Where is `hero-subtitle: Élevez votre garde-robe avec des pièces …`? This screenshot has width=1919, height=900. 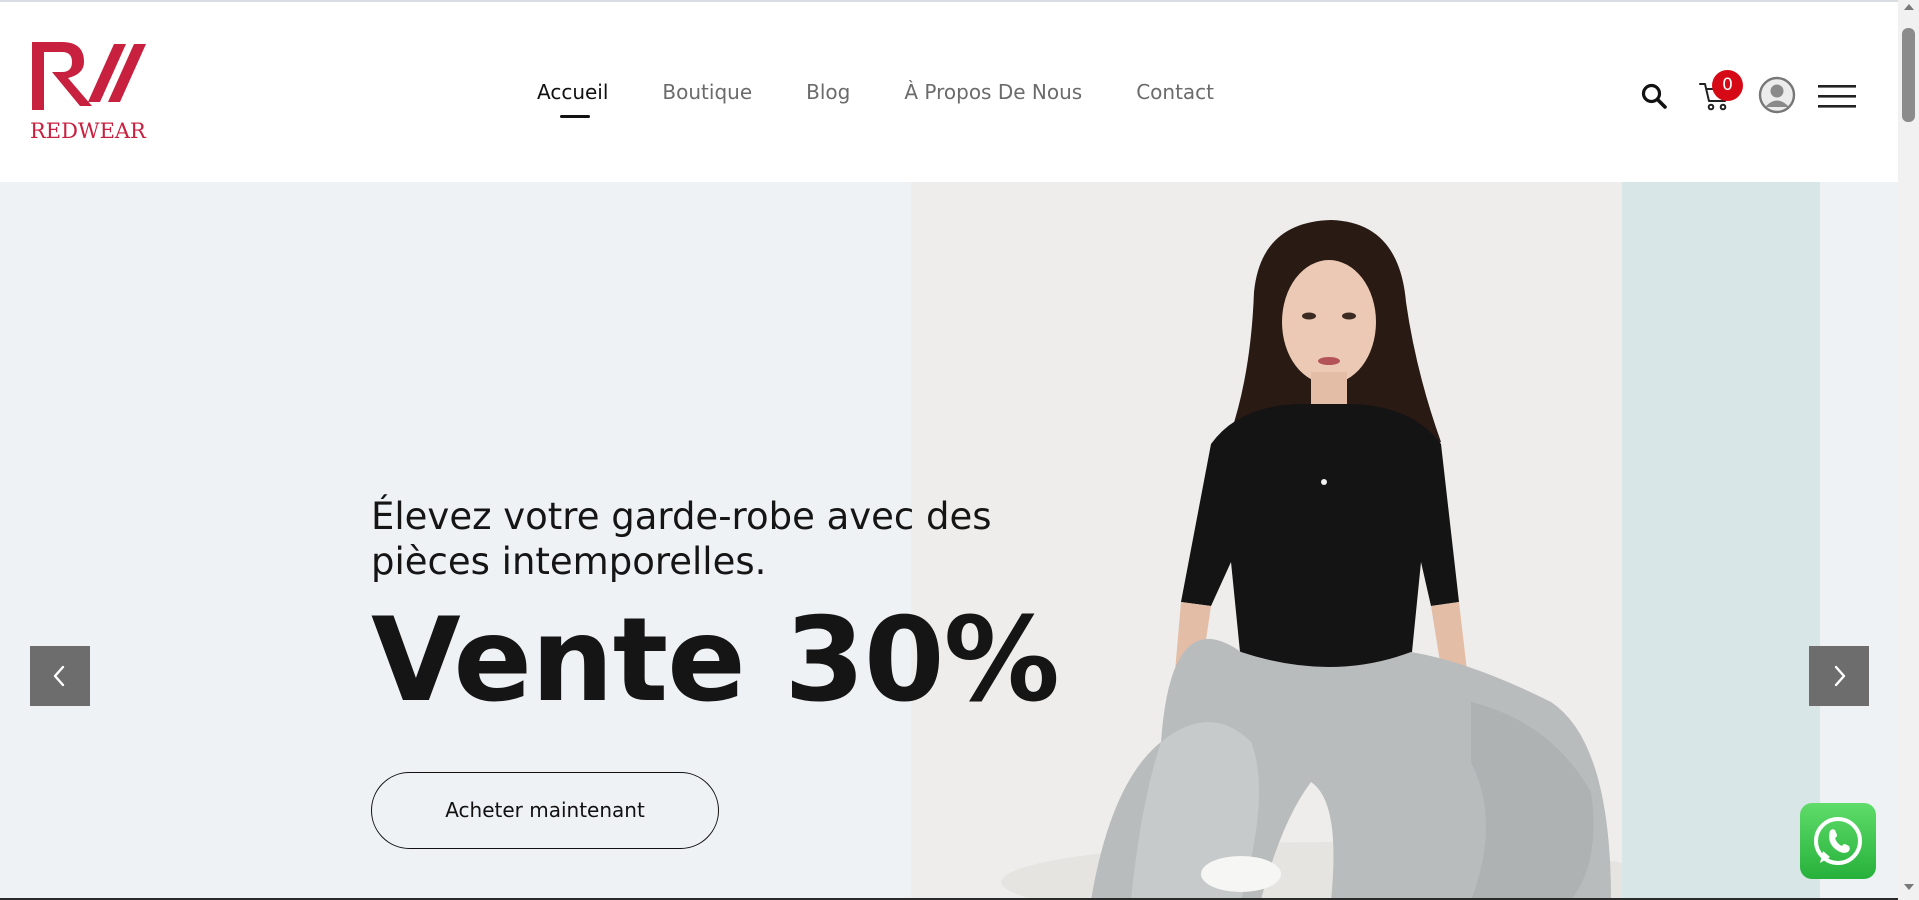 hero-subtitle: Élevez votre garde-robe avec des pièces … is located at coordinates (681, 539).